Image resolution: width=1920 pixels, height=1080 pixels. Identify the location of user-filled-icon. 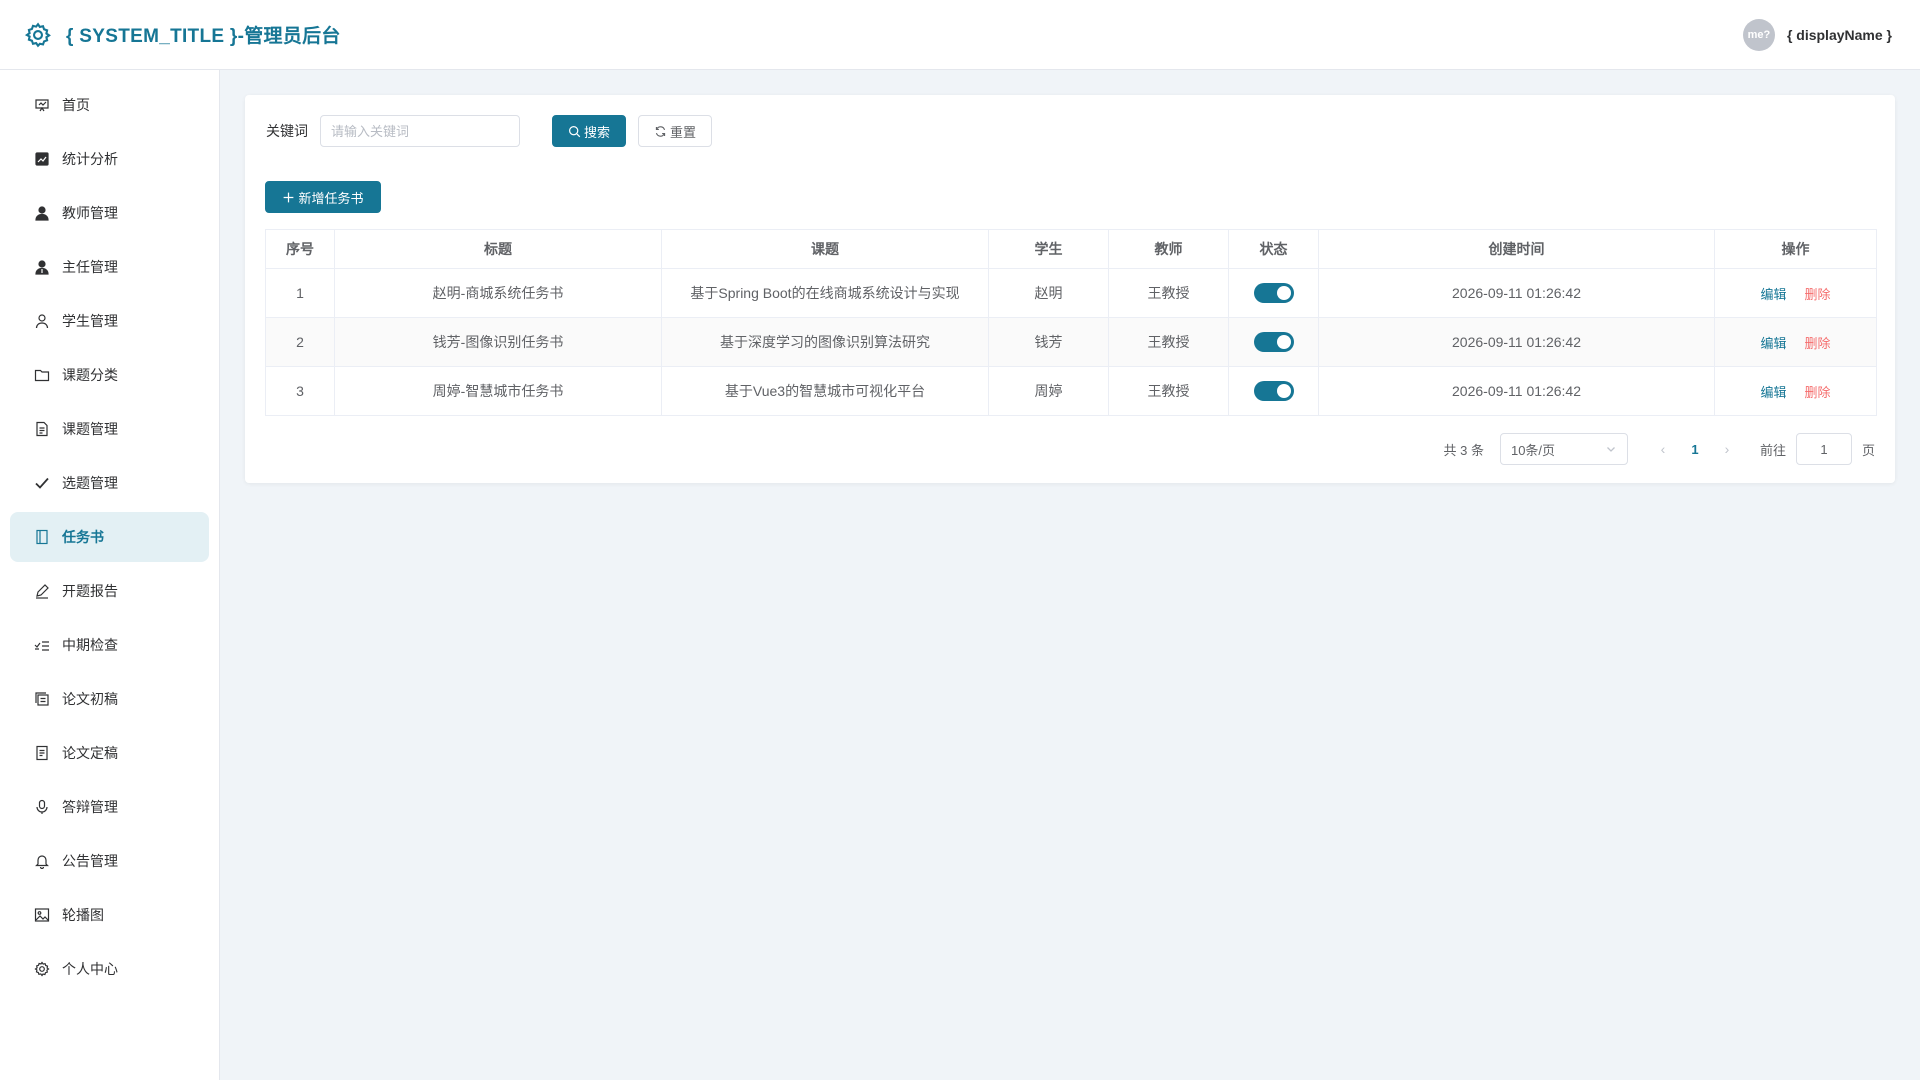
(42, 213).